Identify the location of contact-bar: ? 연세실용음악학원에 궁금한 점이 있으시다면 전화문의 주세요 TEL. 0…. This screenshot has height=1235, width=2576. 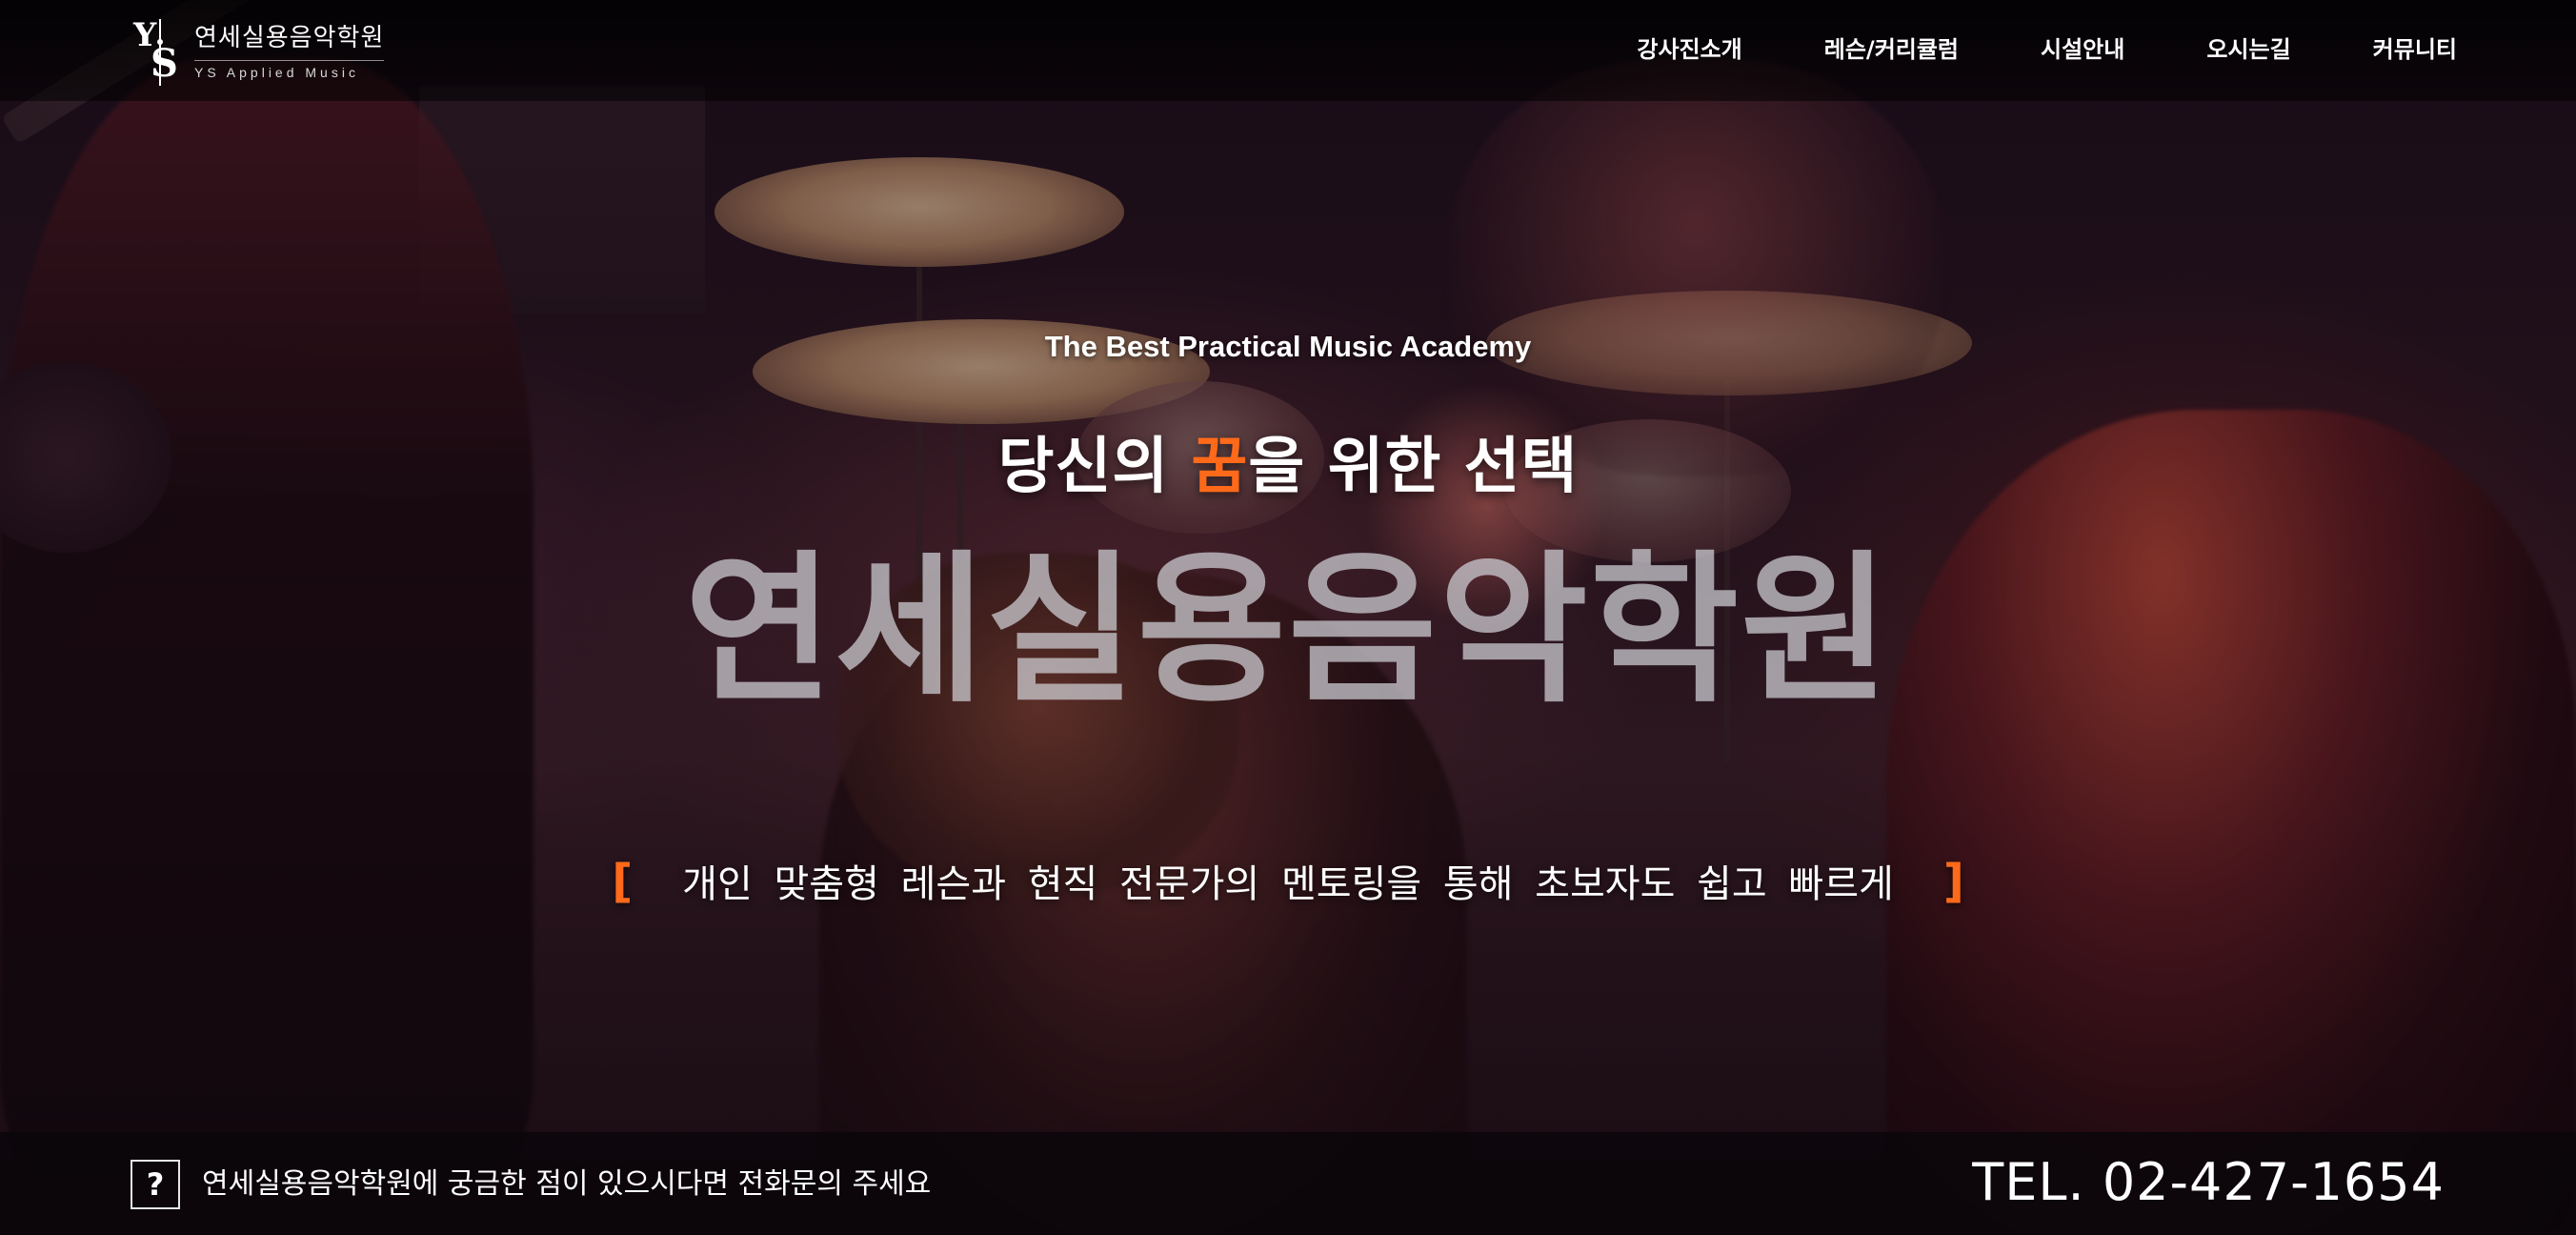
(1288, 1183).